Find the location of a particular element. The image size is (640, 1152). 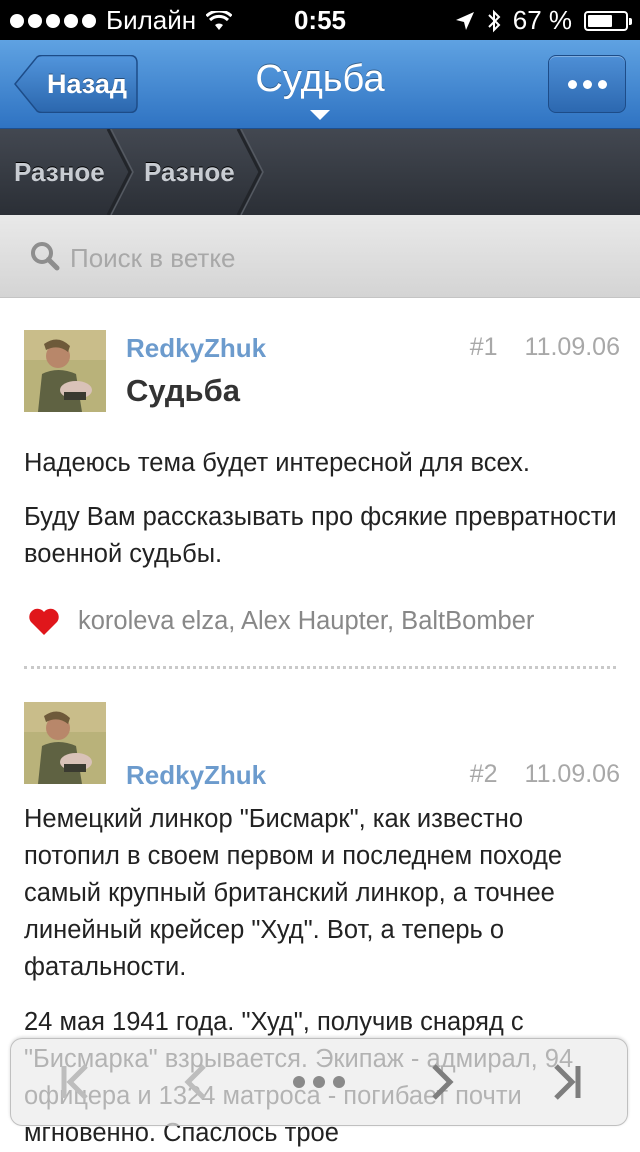

last-page-icon is located at coordinates (567, 1082).